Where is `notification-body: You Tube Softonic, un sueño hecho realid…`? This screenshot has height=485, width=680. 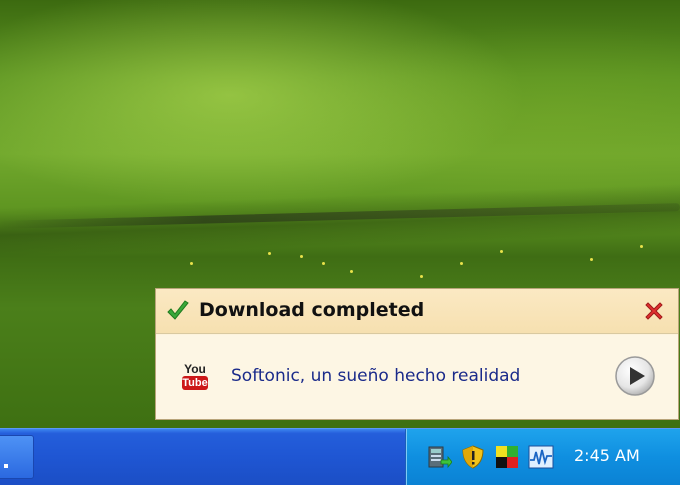 notification-body: You Tube Softonic, un sueño hecho realid… is located at coordinates (417, 377).